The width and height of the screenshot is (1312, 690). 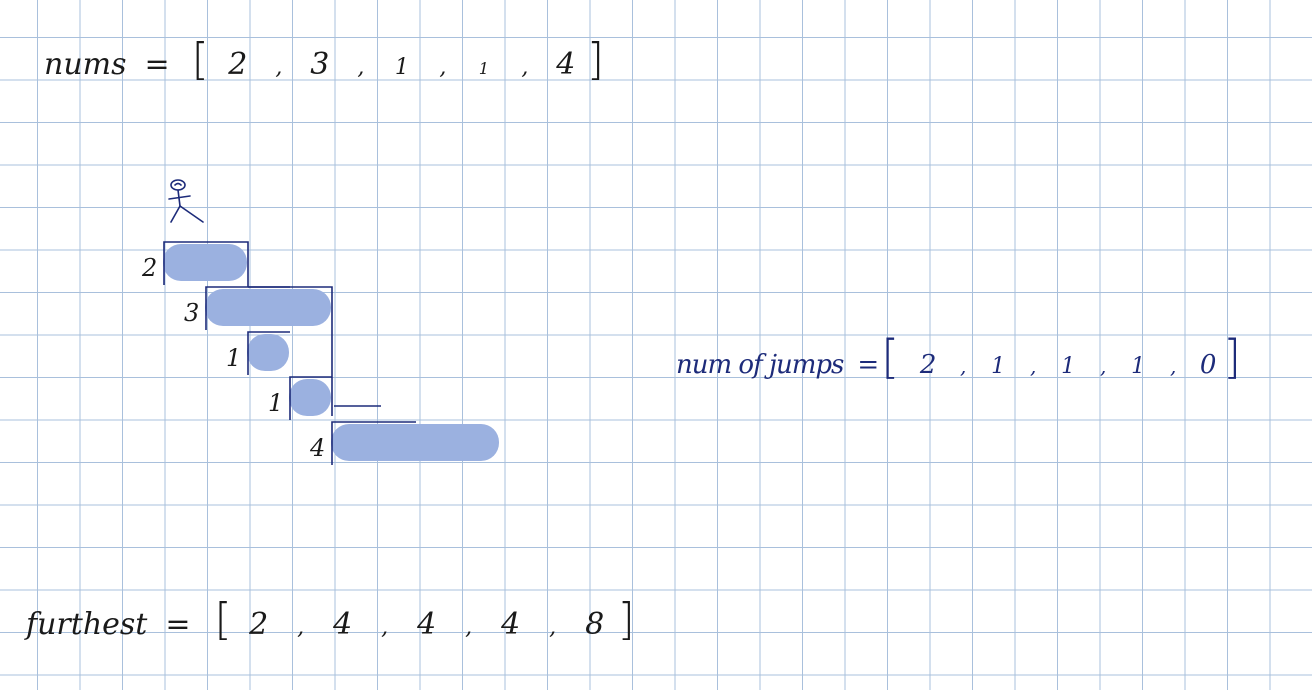 I want to click on jump-staircase-diagram: 23114, so click(x=320, y=322).